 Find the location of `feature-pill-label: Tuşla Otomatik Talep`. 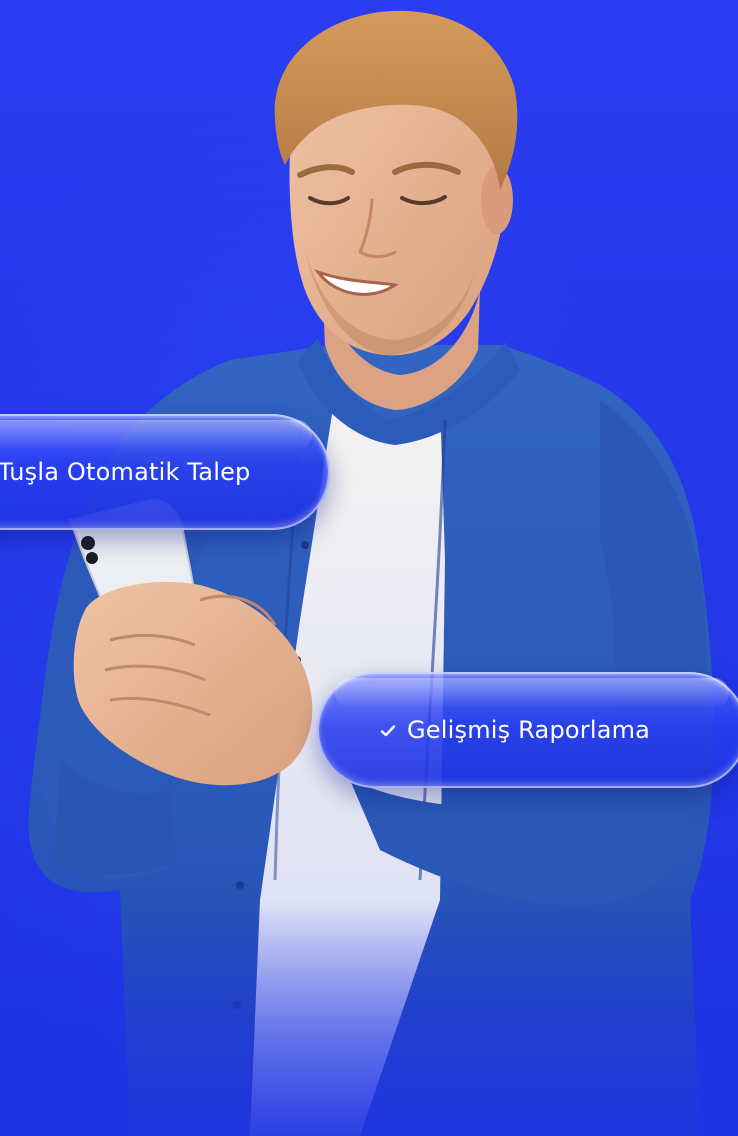

feature-pill-label: Tuşla Otomatik Talep is located at coordinates (125, 472).